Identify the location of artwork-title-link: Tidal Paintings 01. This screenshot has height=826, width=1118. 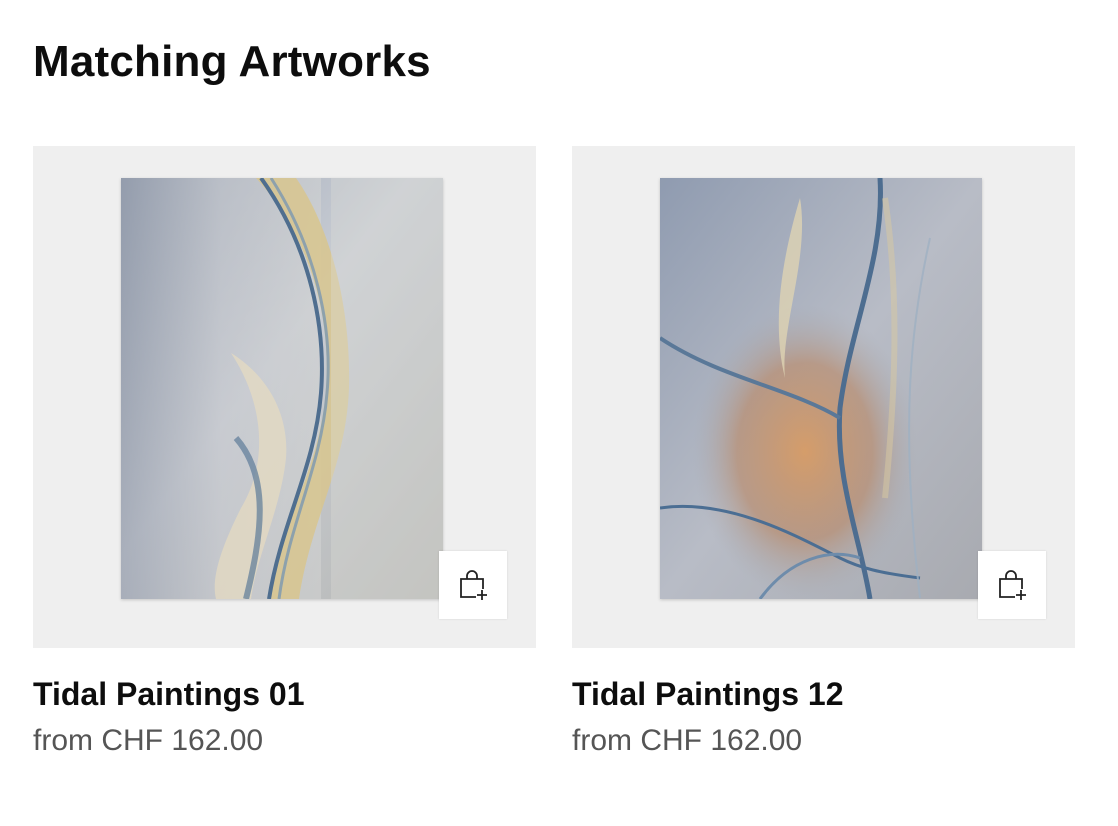
(284, 694).